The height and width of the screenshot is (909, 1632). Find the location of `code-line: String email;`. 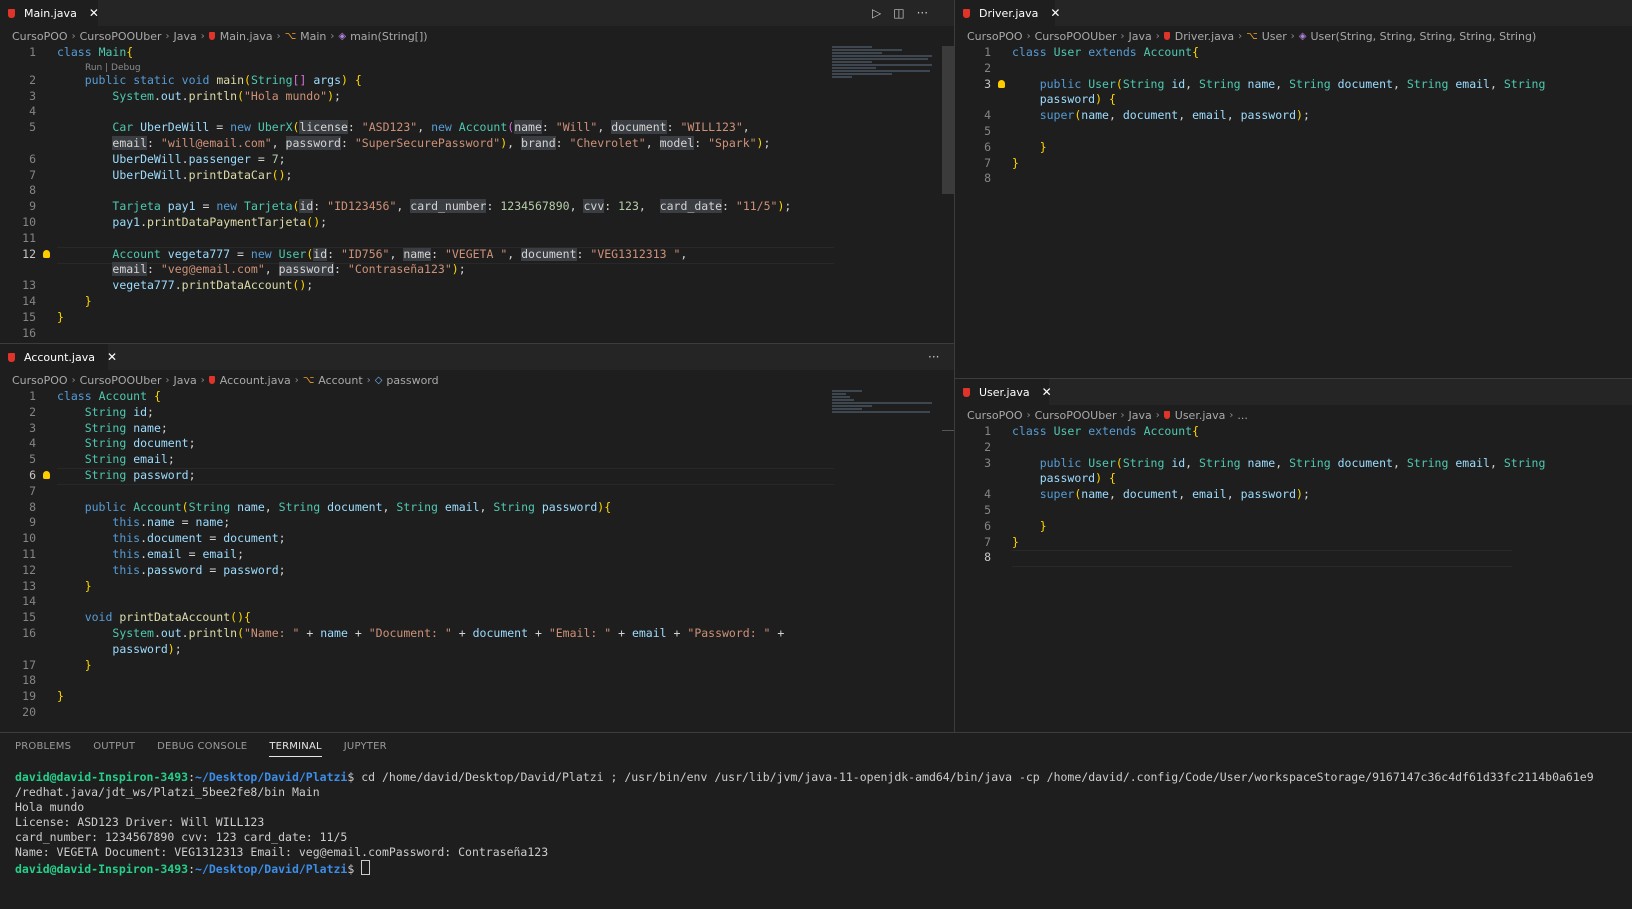

code-line: String email; is located at coordinates (116, 460).